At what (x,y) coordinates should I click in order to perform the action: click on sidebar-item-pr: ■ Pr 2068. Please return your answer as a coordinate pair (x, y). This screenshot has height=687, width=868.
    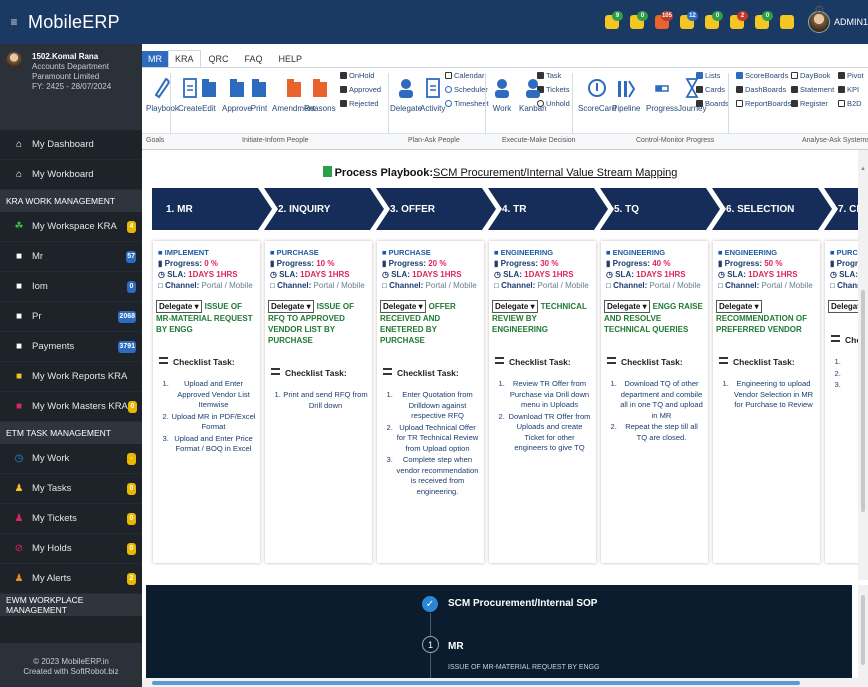
    Looking at the image, I should click on (71, 317).